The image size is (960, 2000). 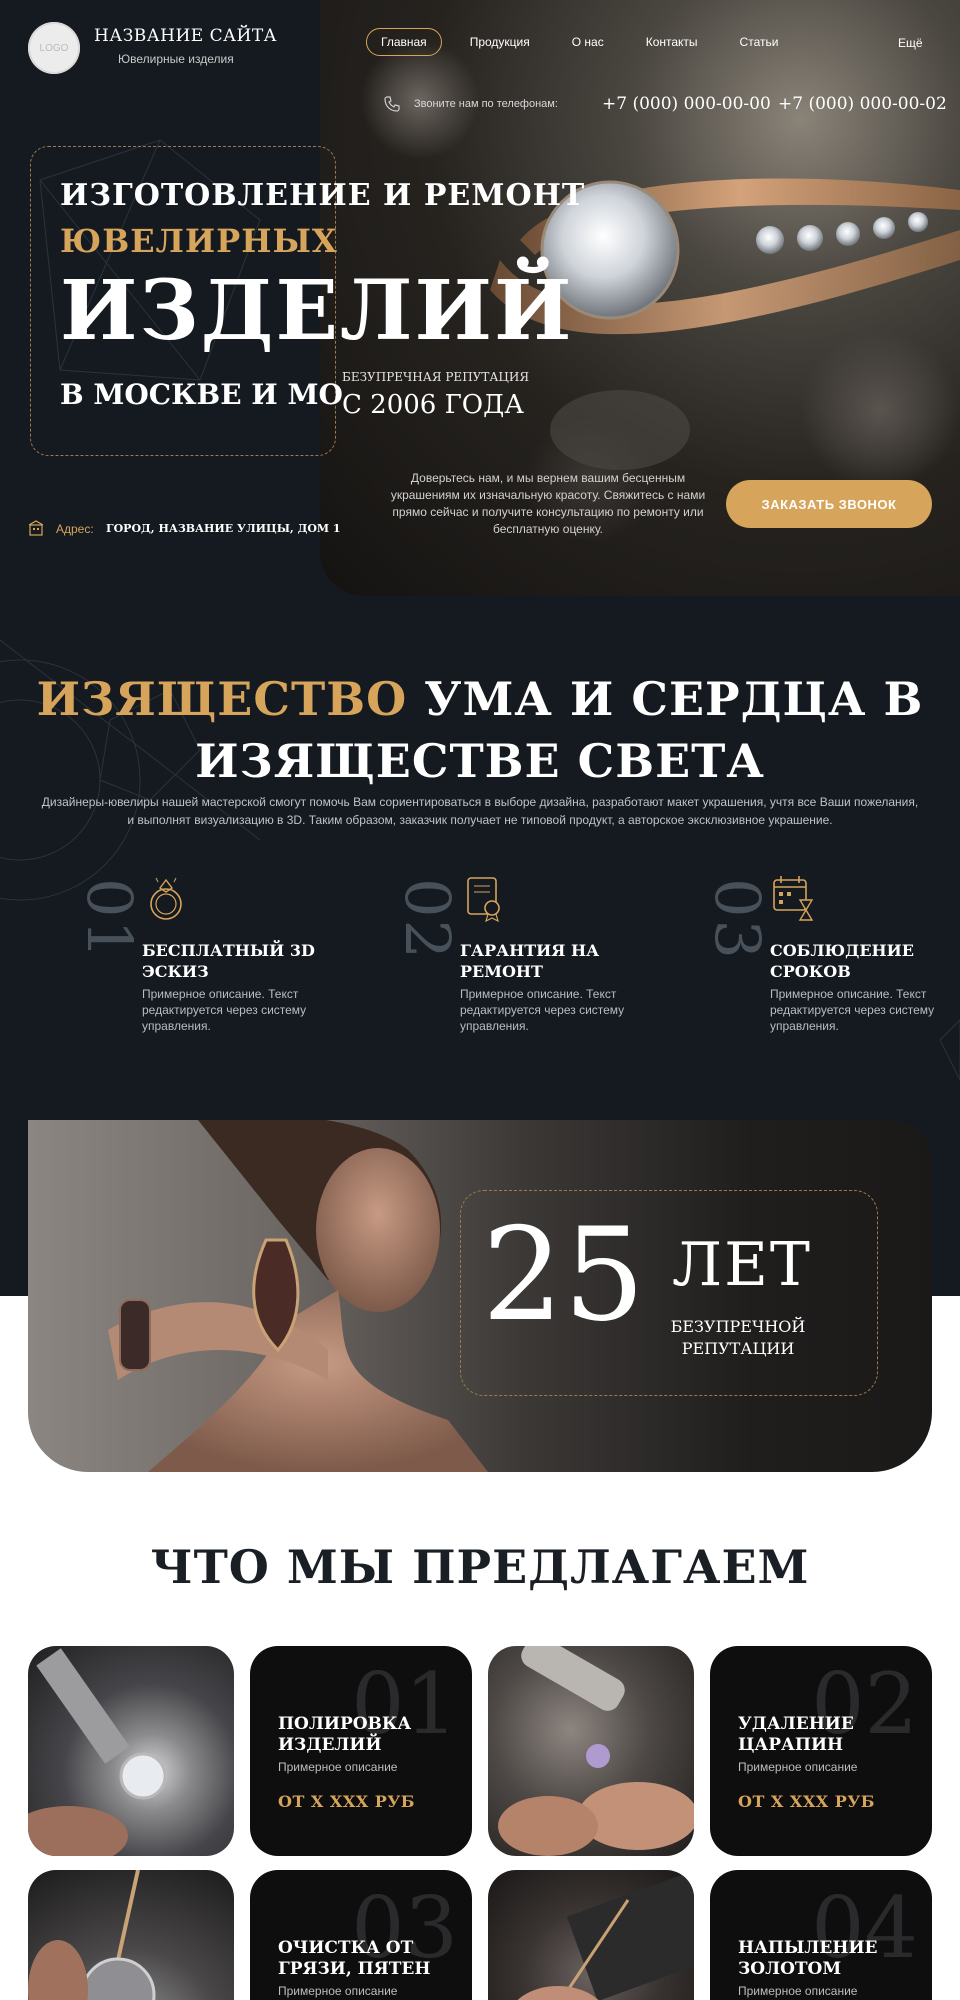 I want to click on service-card: 04 НАПЫЛЕНИЕ ЗОЛОТОМ Примерное описание, so click(x=821, y=1935).